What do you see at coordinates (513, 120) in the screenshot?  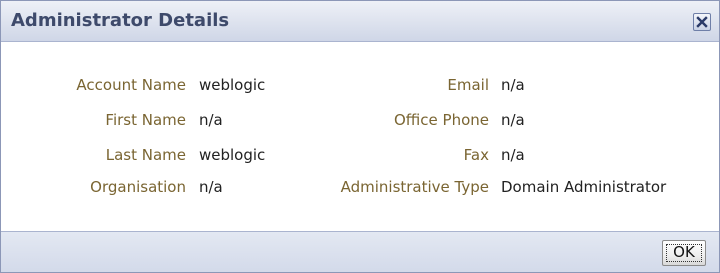 I see `office-phone-value: n/a` at bounding box center [513, 120].